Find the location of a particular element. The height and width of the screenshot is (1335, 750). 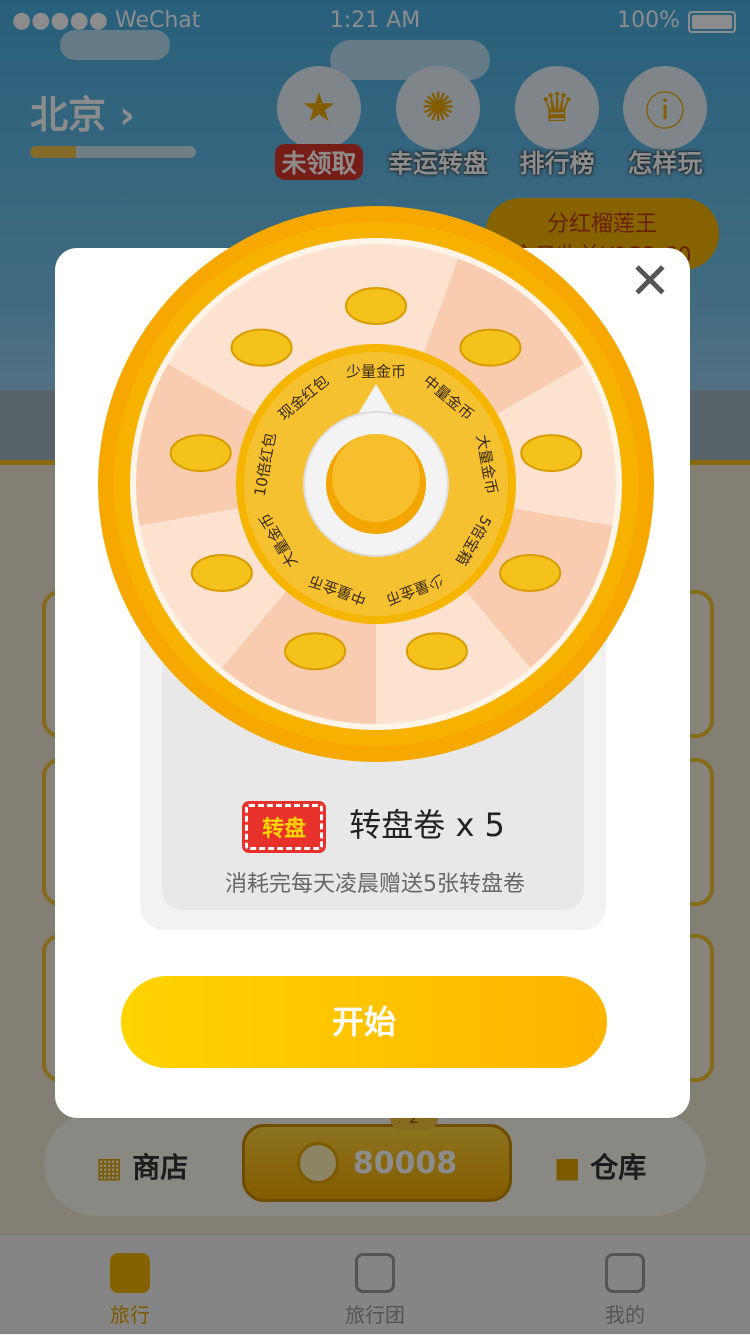

ticket-count-label: 转盘卷 x 5 is located at coordinates (427, 825).